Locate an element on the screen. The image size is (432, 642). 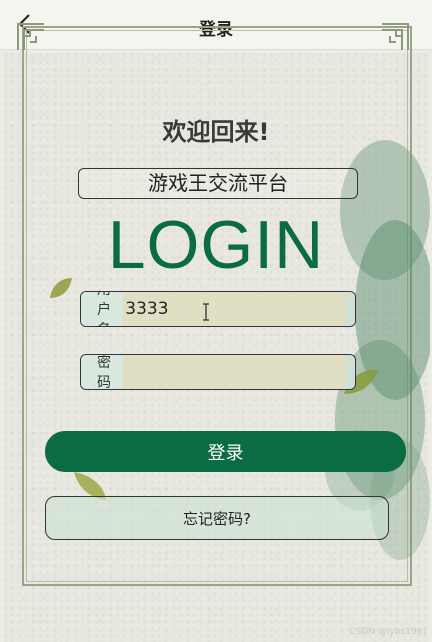
password-field: 密码 is located at coordinates (218, 372).